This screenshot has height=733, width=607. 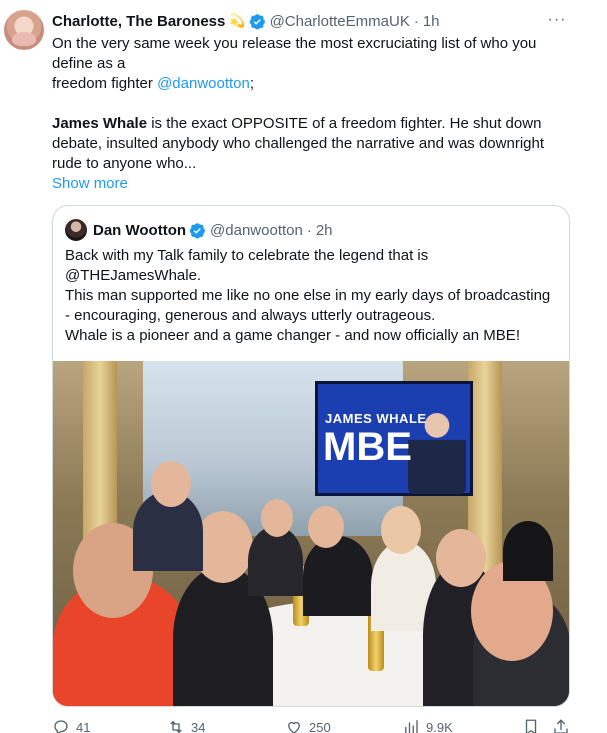 I want to click on repost-icon, so click(x=176, y=726).